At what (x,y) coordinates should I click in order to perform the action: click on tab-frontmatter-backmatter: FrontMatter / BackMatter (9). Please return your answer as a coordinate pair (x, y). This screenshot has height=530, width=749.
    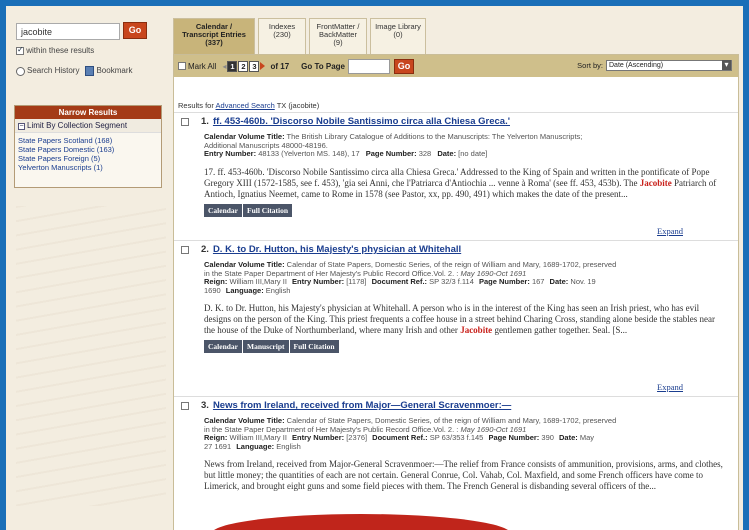
    Looking at the image, I should click on (338, 36).